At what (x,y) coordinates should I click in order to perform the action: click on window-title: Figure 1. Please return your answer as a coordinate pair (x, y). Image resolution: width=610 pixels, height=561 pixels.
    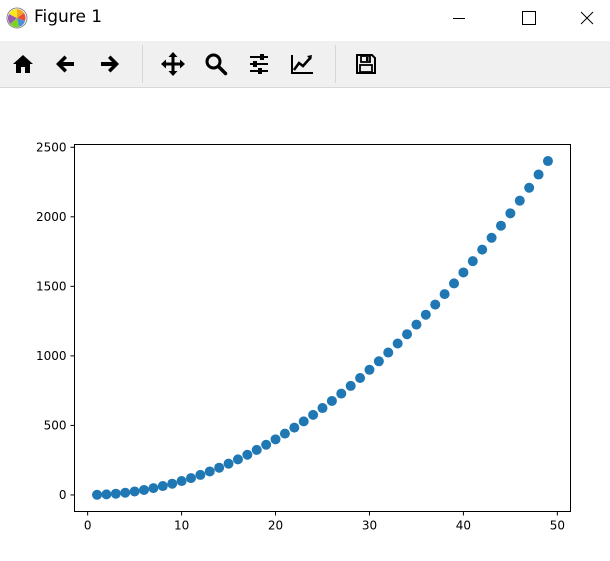
    Looking at the image, I should click on (68, 17).